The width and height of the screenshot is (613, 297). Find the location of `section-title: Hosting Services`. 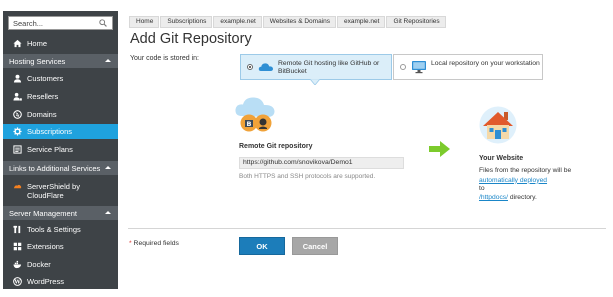

section-title: Hosting Services is located at coordinates (37, 61).